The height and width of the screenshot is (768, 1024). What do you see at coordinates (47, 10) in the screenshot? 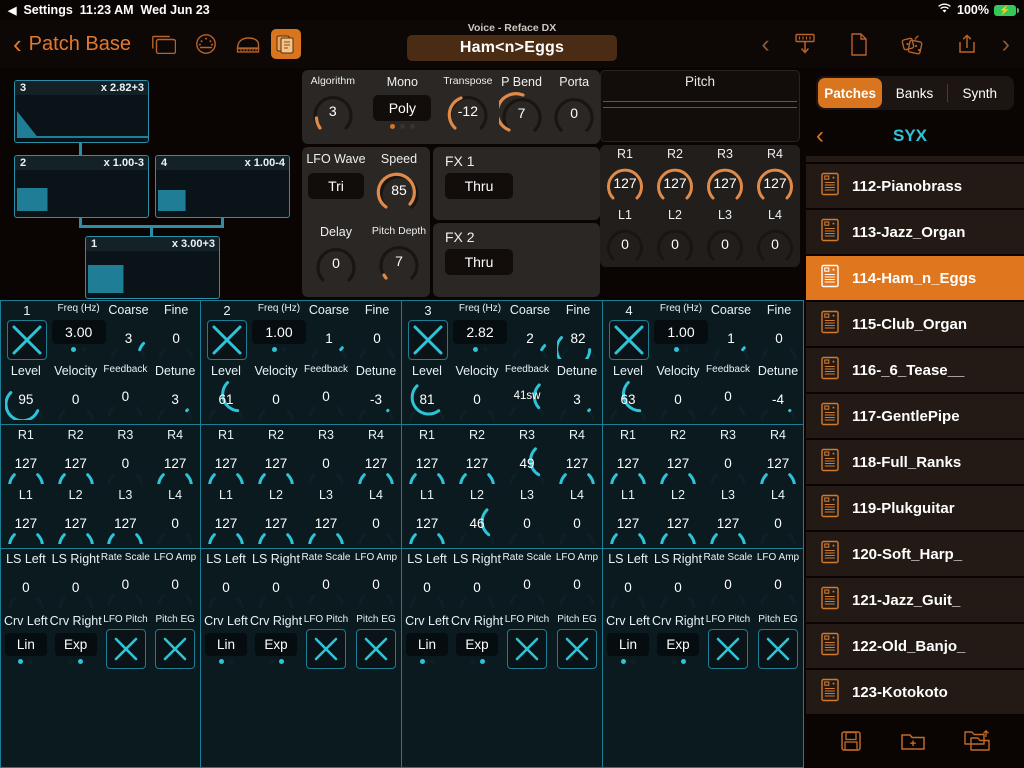
I see `status-back-label: Settings` at bounding box center [47, 10].